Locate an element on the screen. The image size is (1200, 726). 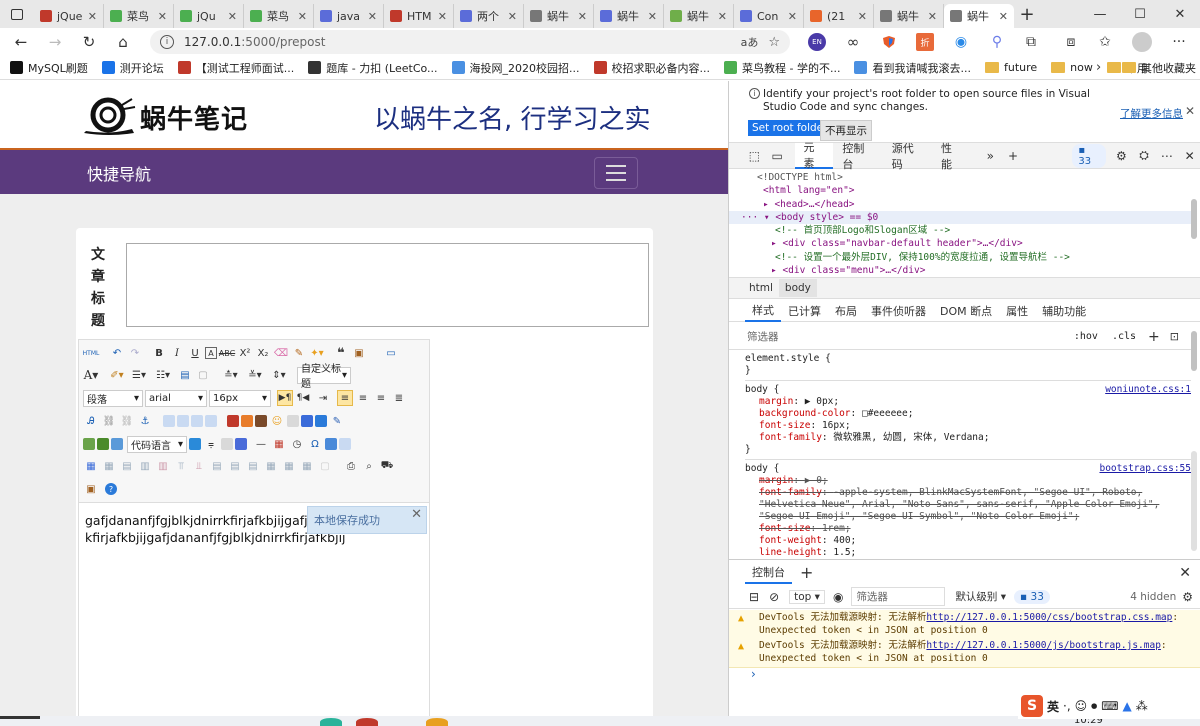
skin-icon: ▲ is located at coordinates (1127, 706).